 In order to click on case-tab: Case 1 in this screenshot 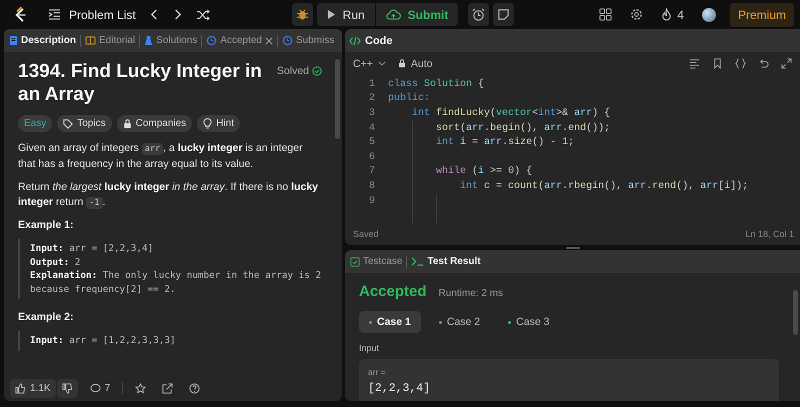, I will do `click(390, 322)`.